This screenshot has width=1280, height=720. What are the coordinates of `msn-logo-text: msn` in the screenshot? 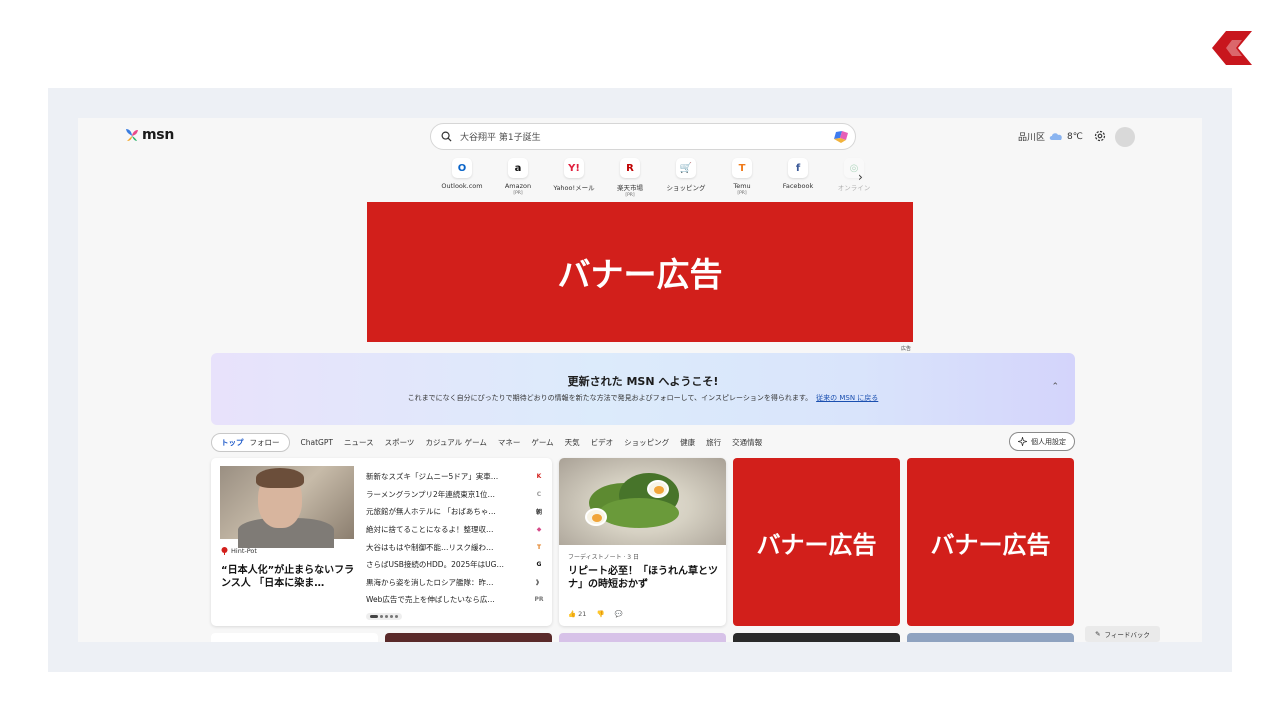 It's located at (158, 135).